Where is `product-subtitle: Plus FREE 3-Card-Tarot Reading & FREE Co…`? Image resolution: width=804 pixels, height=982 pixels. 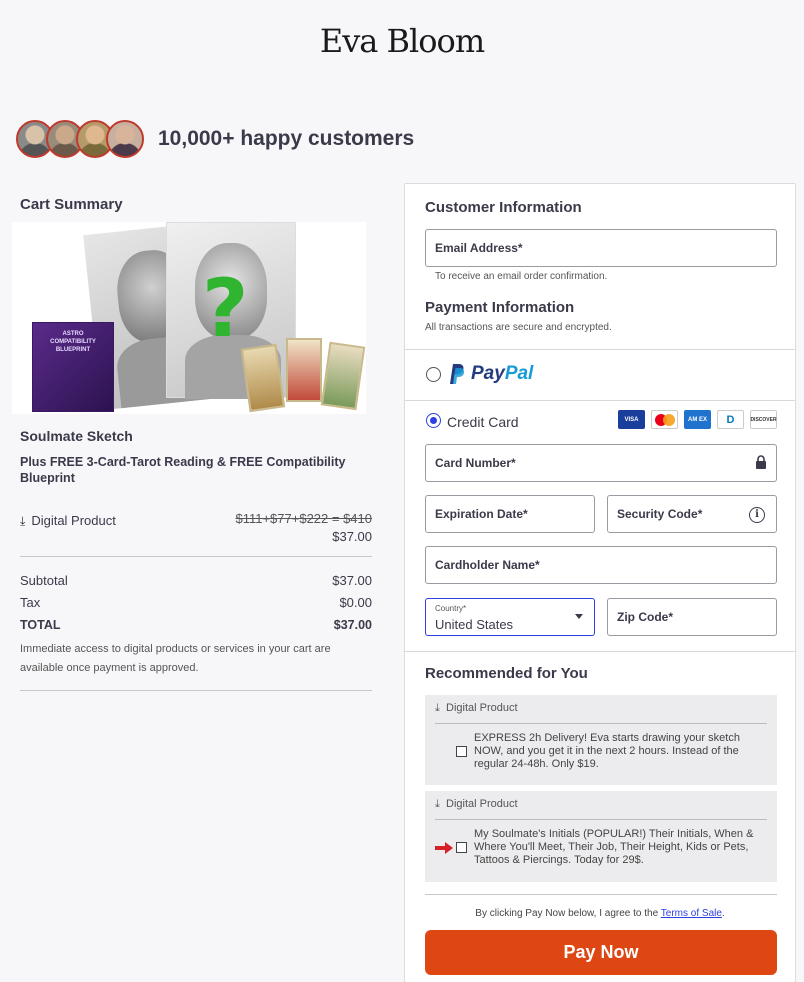
product-subtitle: Plus FREE 3-Card-Tarot Reading & FREE Co… is located at coordinates (183, 470).